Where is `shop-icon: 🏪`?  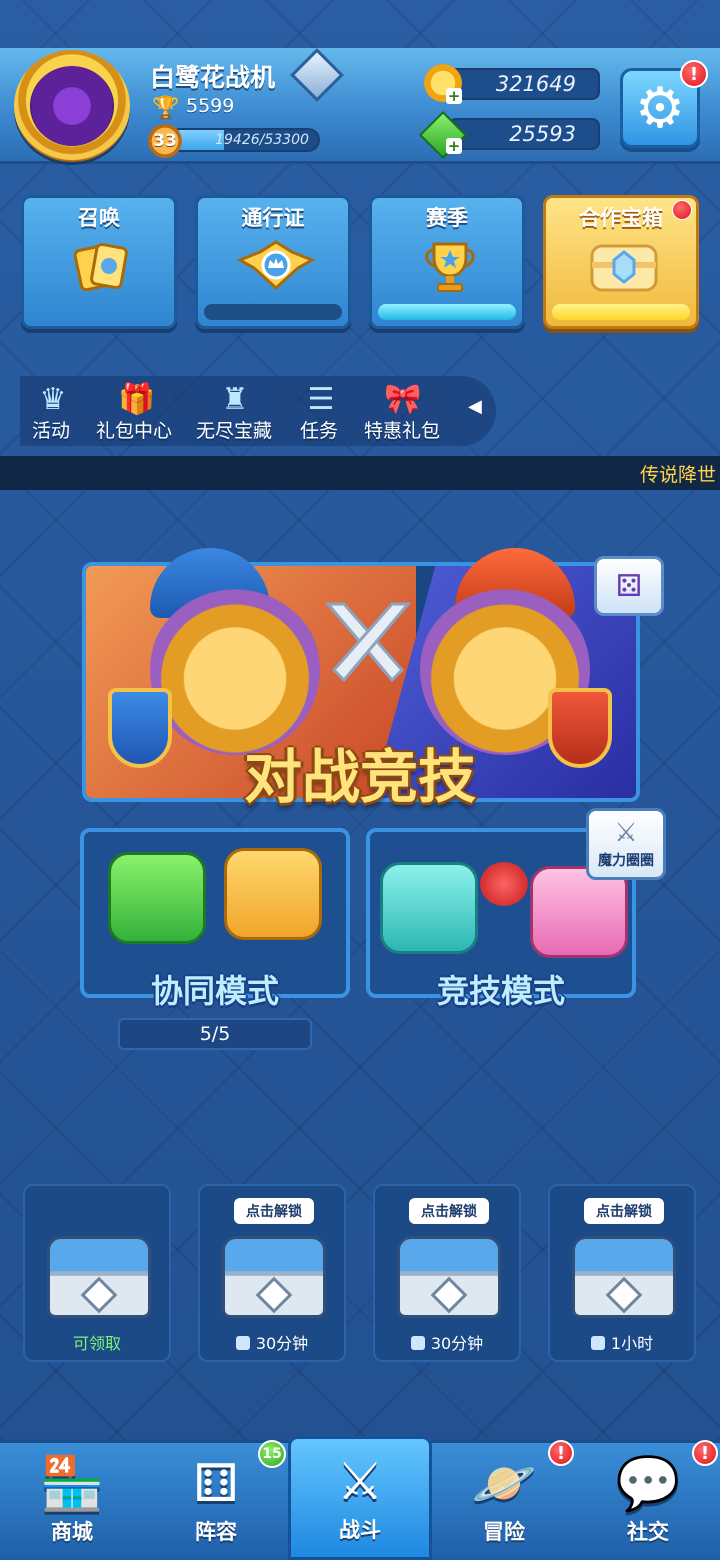 shop-icon: 🏪 is located at coordinates (72, 1484).